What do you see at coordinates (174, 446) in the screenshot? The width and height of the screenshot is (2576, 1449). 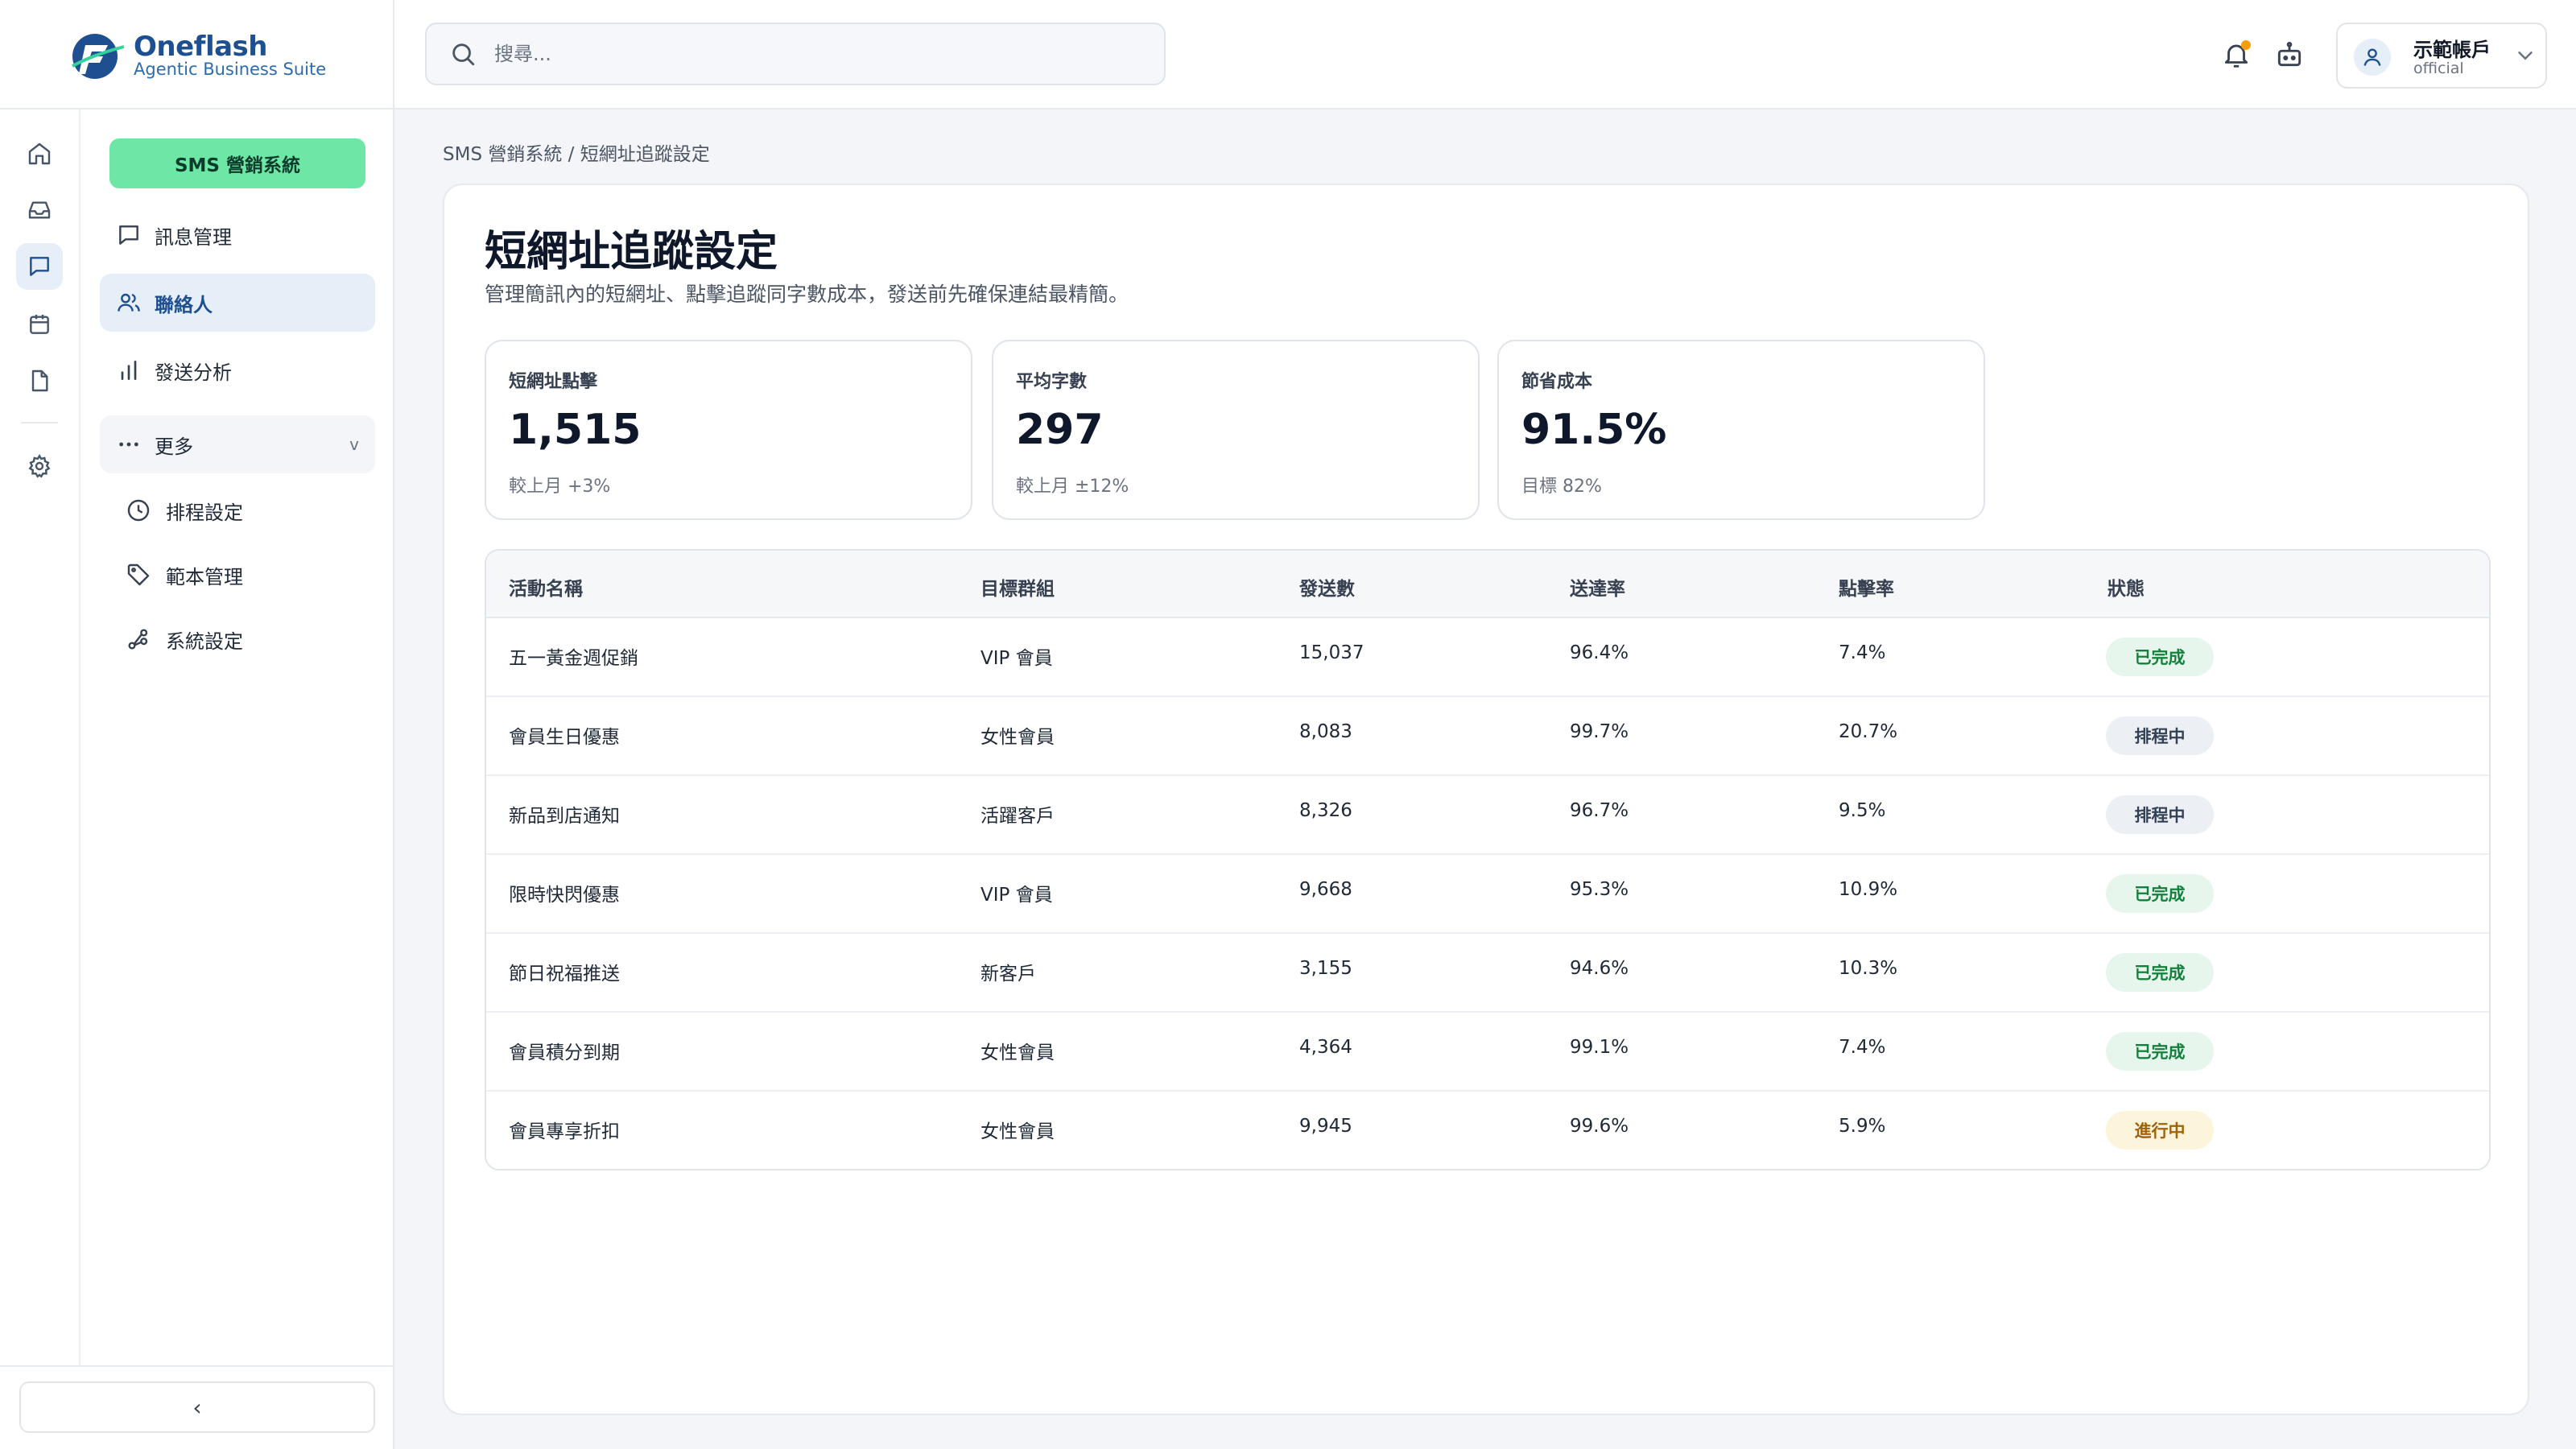 I see `nav-item-label: 更多` at bounding box center [174, 446].